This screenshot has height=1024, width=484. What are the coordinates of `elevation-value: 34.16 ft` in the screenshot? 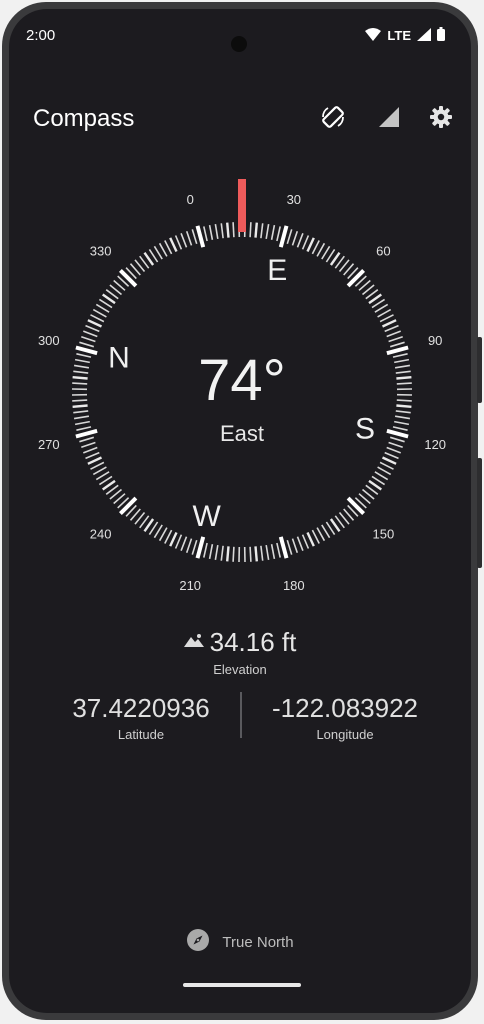 It's located at (253, 642).